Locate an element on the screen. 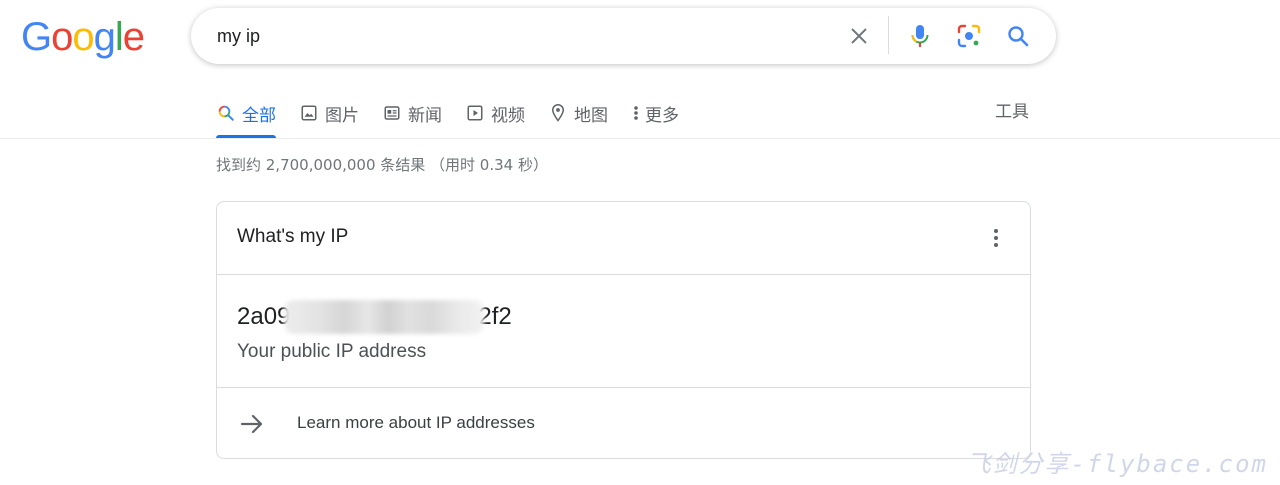  tab-images: 图片 is located at coordinates (329, 113).